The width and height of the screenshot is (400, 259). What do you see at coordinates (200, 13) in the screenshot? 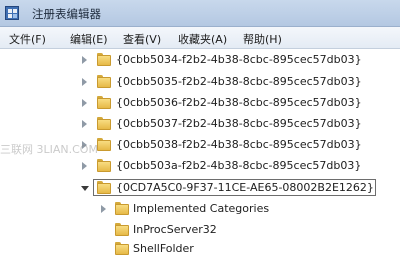
I see `title-bar: 注册表编辑器` at bounding box center [200, 13].